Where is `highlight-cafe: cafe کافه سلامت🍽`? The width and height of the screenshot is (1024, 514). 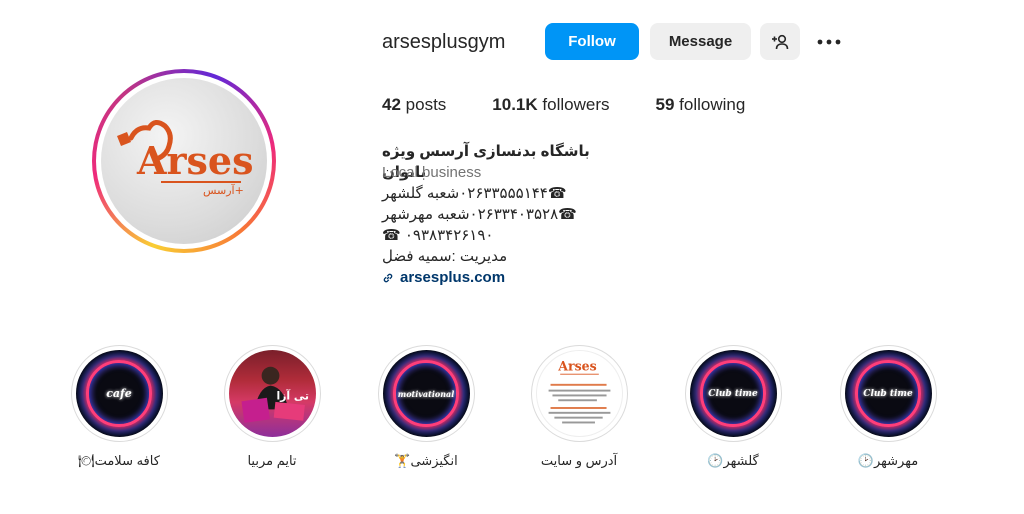 highlight-cafe: cafe کافه سلامت🍽 is located at coordinates (119, 407).